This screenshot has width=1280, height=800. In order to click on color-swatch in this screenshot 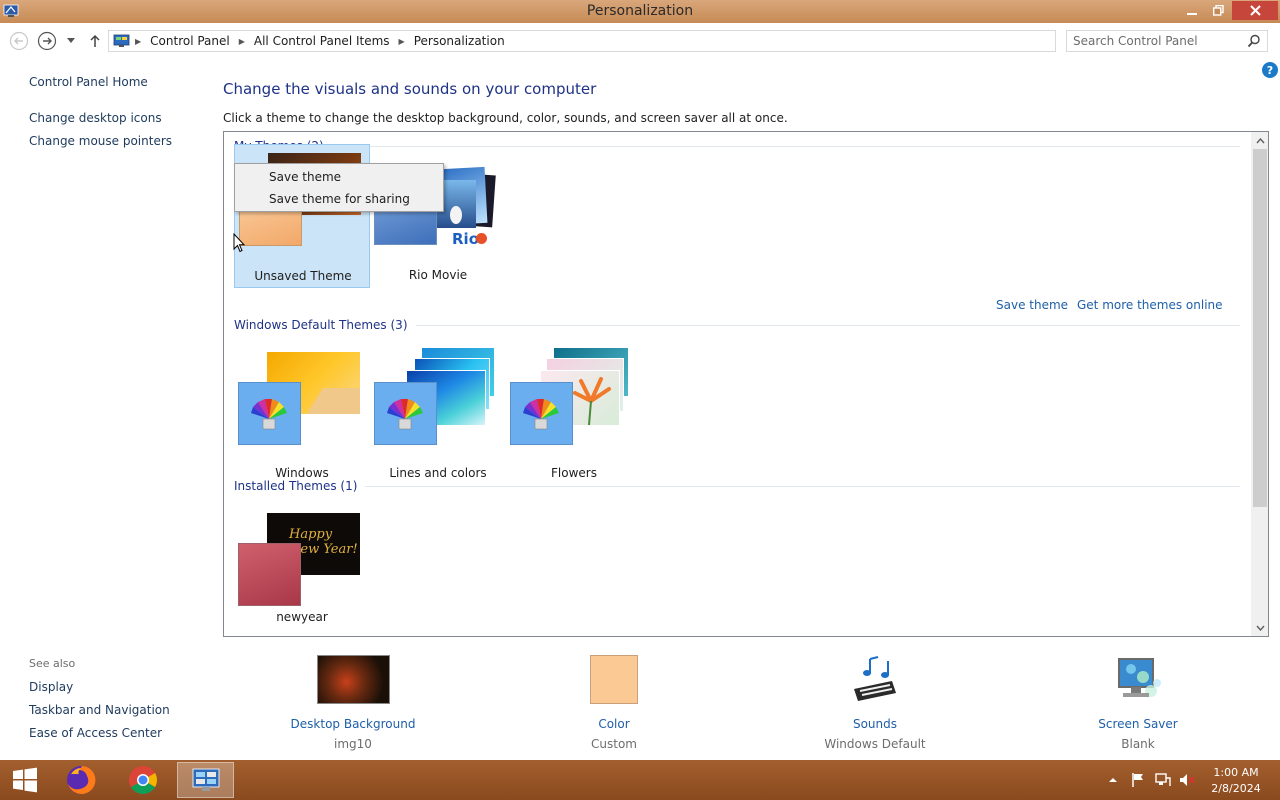, I will do `click(614, 679)`.